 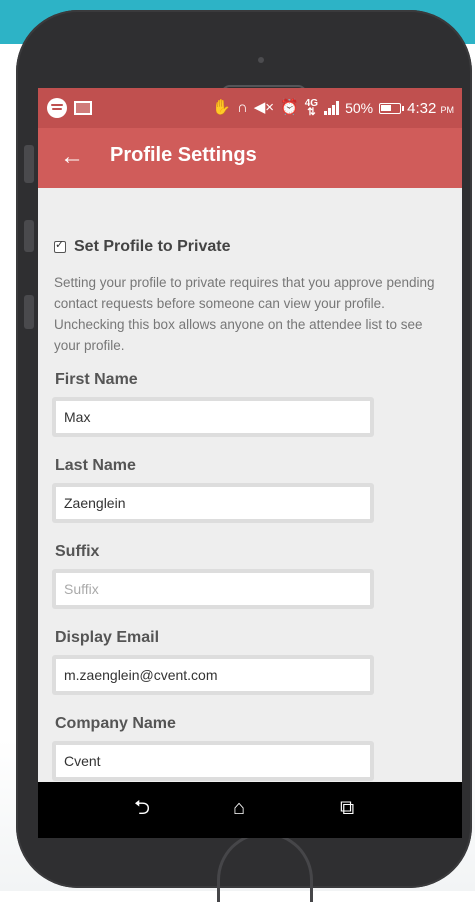 What do you see at coordinates (183, 155) in the screenshot?
I see `page-title: Profile Settings` at bounding box center [183, 155].